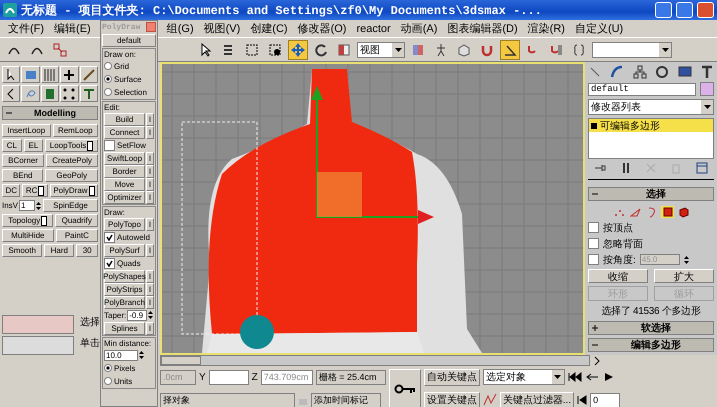 This screenshot has width=717, height=407. Describe the element at coordinates (124, 276) in the screenshot. I see `tool-button: PolyShapes` at that location.